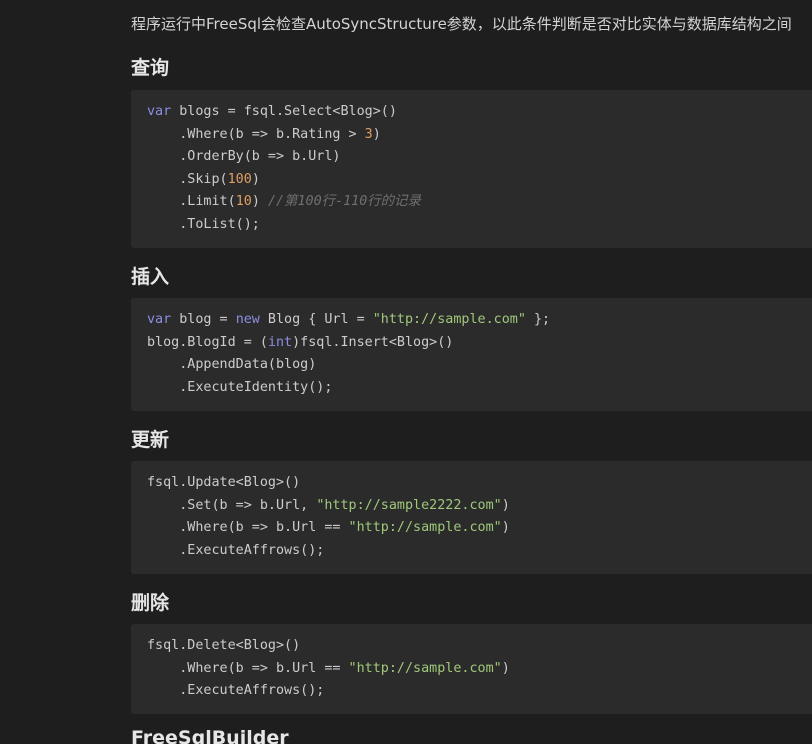  I want to click on code-line: .OrderBy(b => b.Url), so click(243, 156).